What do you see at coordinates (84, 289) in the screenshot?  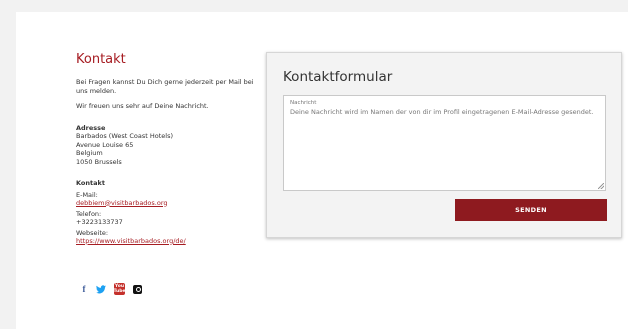 I see `facebook-icon: f` at bounding box center [84, 289].